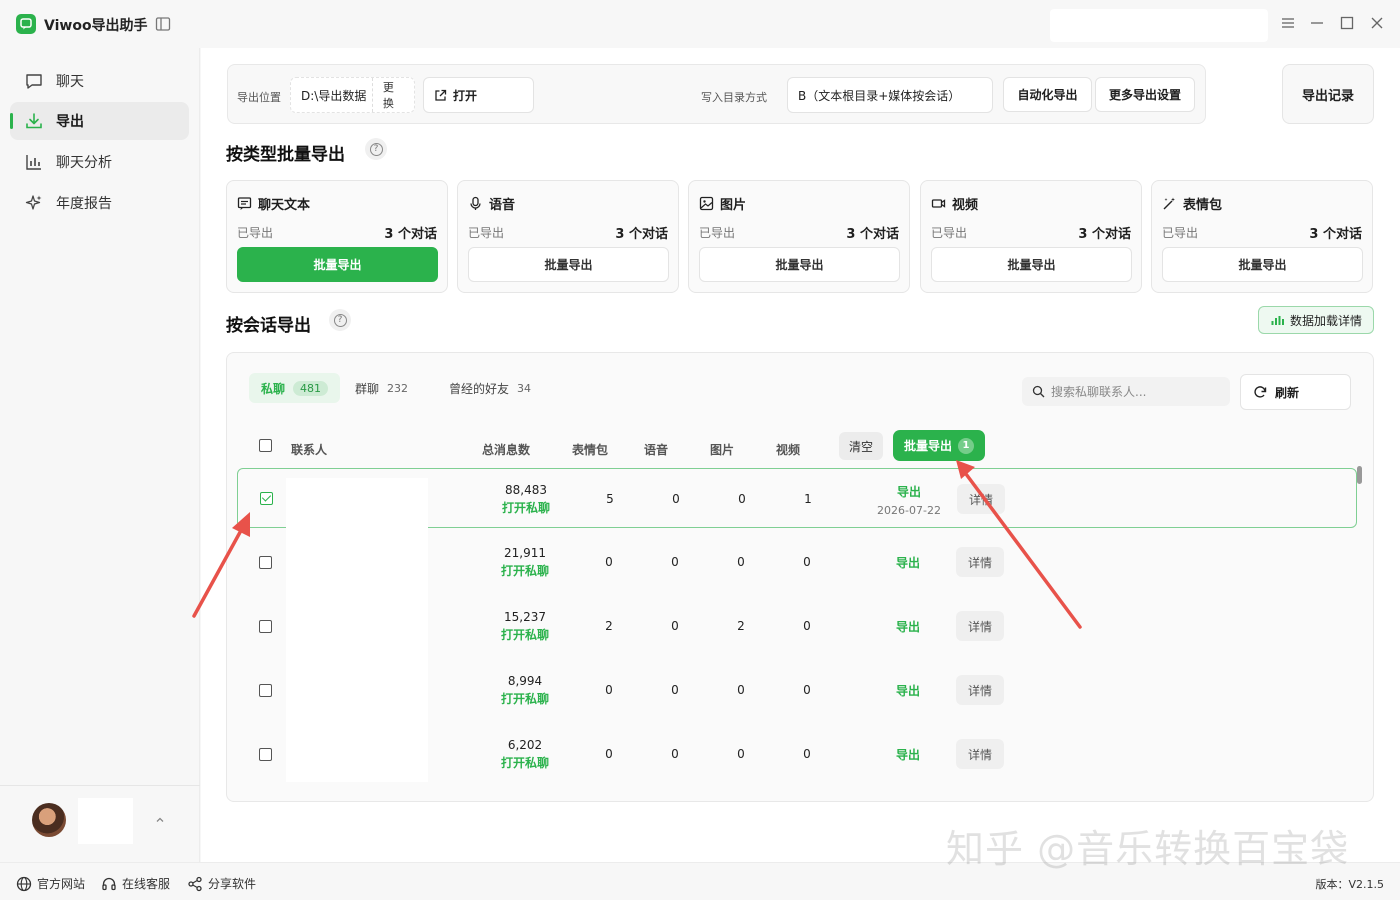 The width and height of the screenshot is (1400, 900). Describe the element at coordinates (568, 236) in the screenshot. I see `type-card-voice: 语音 已导出 3 个对话 批量导出` at that location.